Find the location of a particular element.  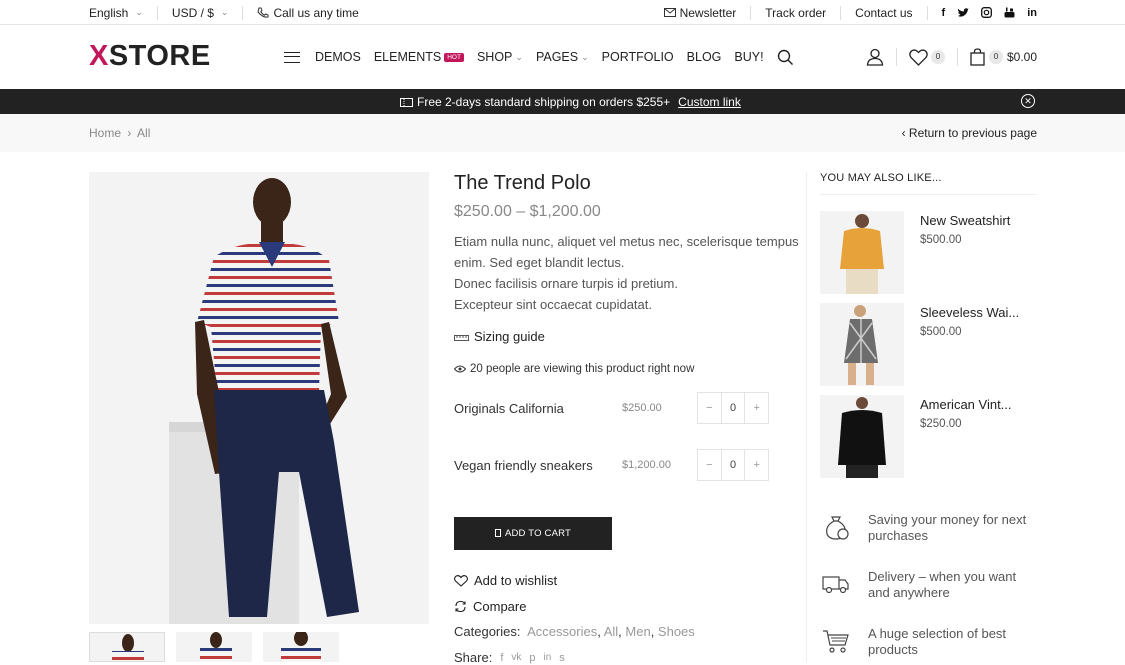

logo-mark: X is located at coordinates (99, 56).